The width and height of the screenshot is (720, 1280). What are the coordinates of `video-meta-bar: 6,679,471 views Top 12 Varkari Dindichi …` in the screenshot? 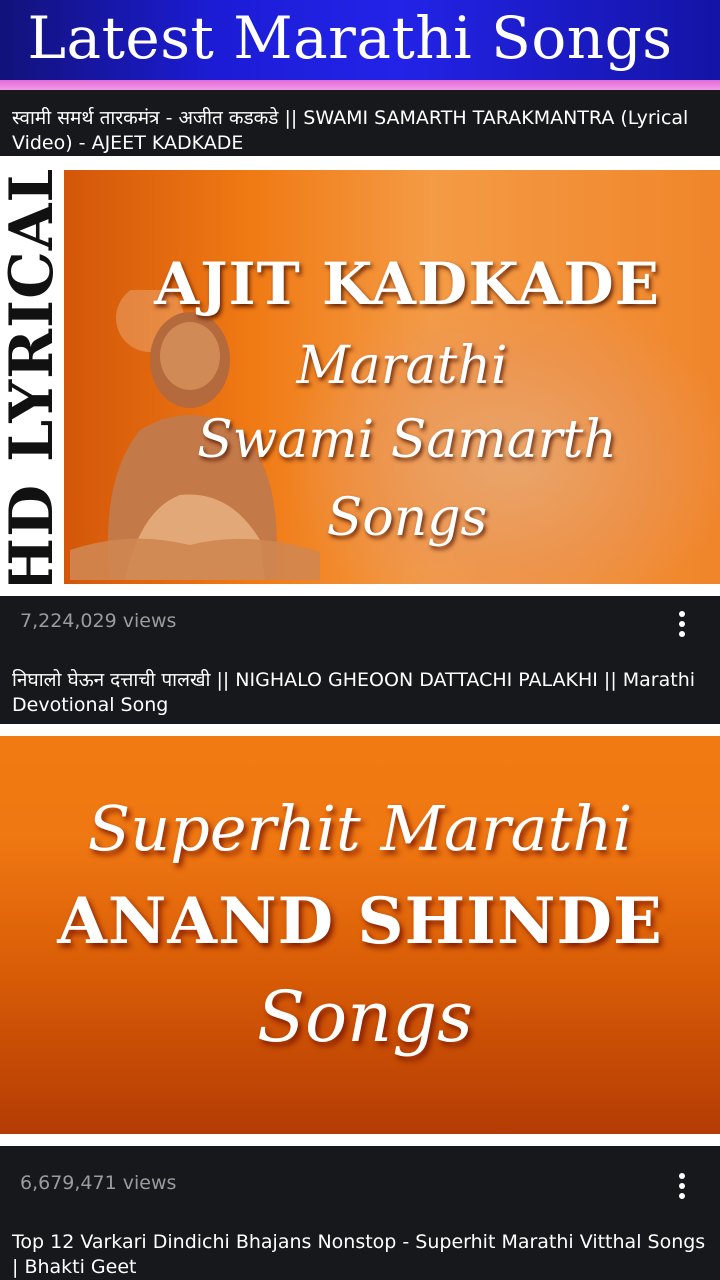 It's located at (360, 1213).